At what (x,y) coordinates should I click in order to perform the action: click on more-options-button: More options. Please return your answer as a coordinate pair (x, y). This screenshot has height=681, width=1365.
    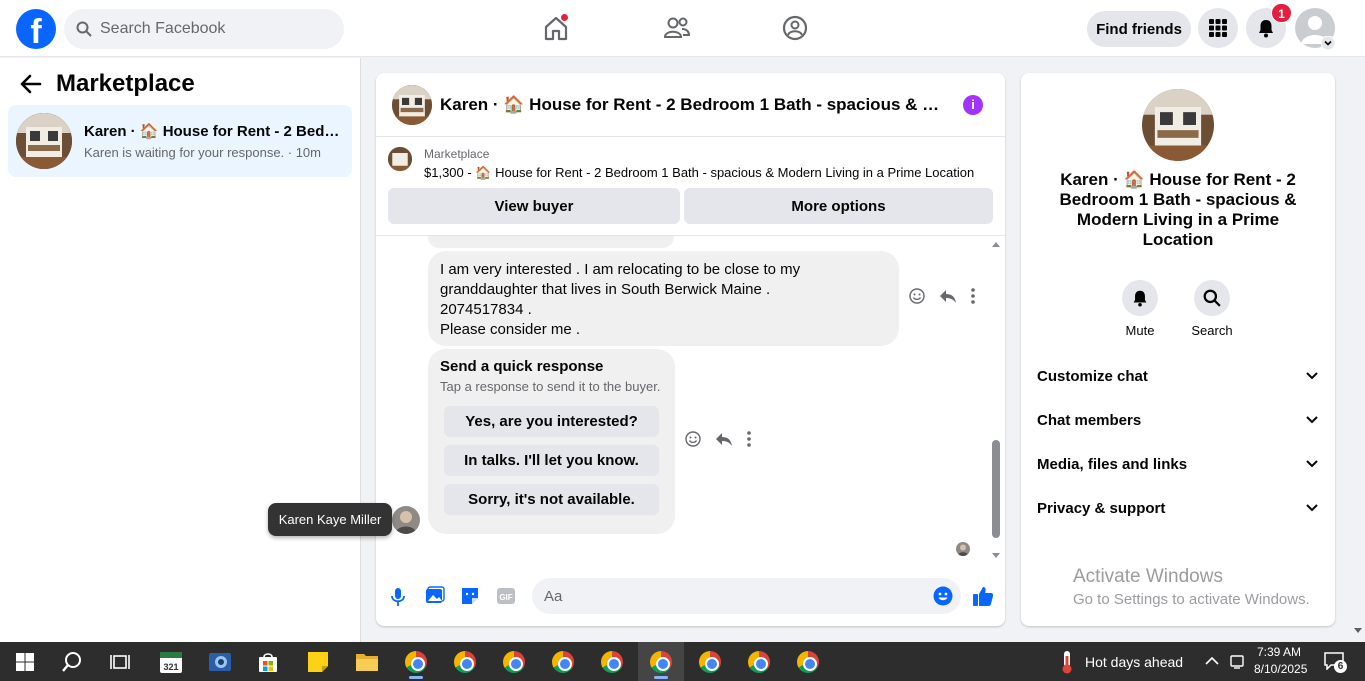
    Looking at the image, I should click on (838, 206).